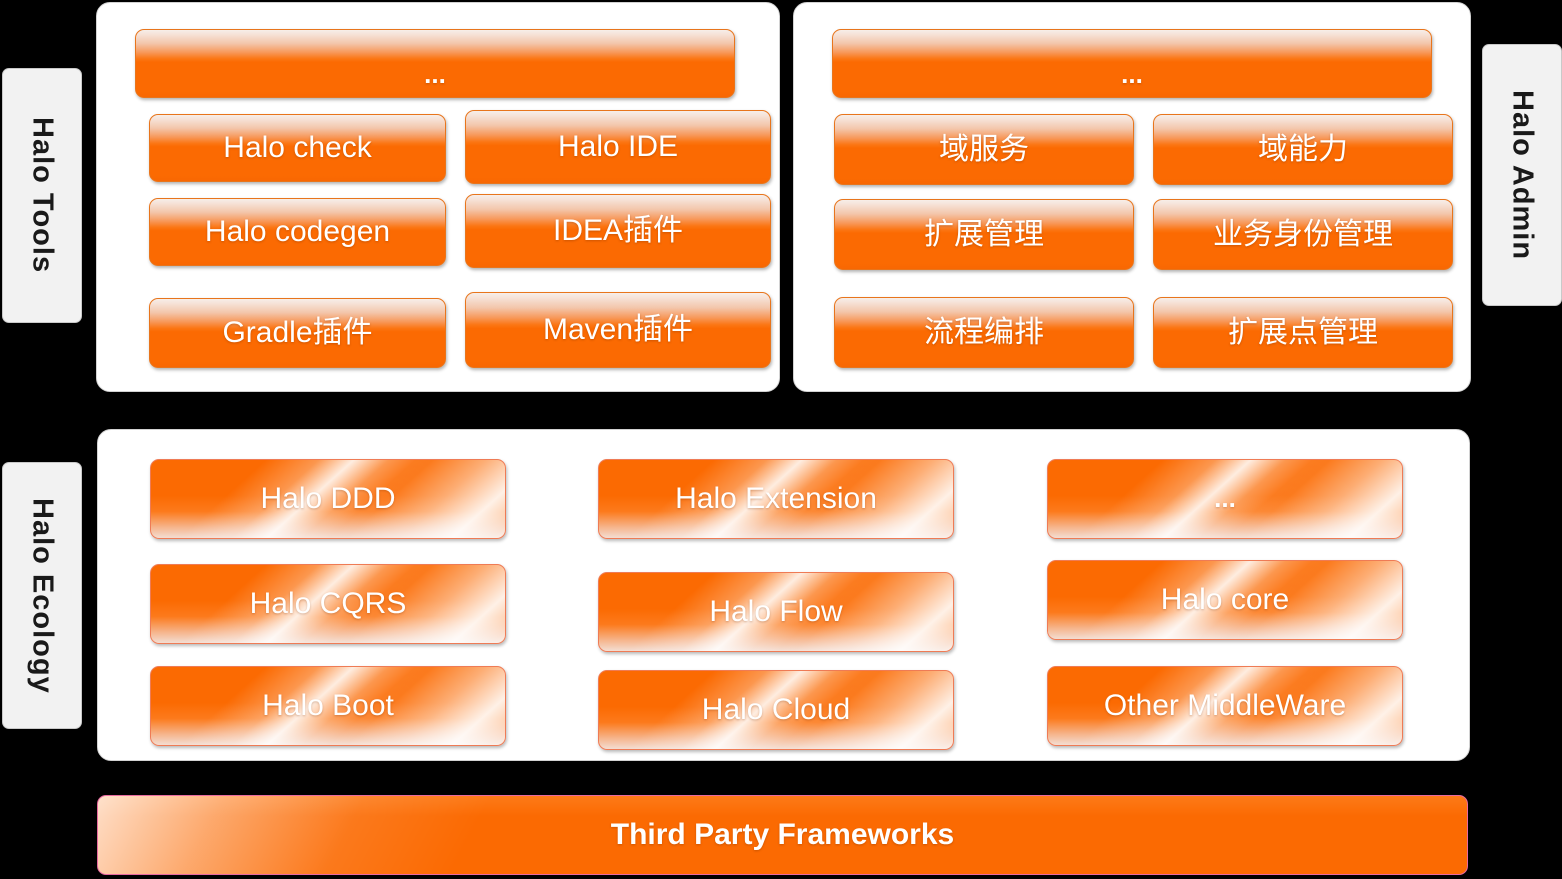  I want to click on admin-item-process-orchestration: 流程编排, so click(984, 332).